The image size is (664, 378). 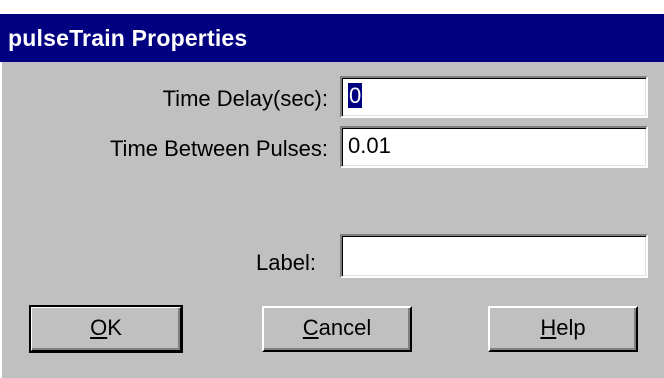 What do you see at coordinates (286, 262) in the screenshot?
I see `label-field-label: Label:` at bounding box center [286, 262].